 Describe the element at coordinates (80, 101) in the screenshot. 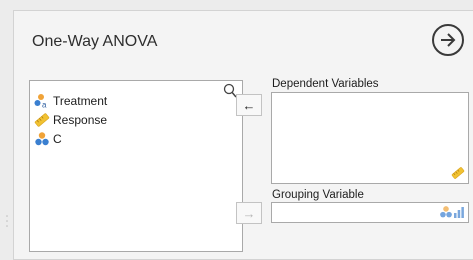

I see `variable-label: Treatment` at that location.